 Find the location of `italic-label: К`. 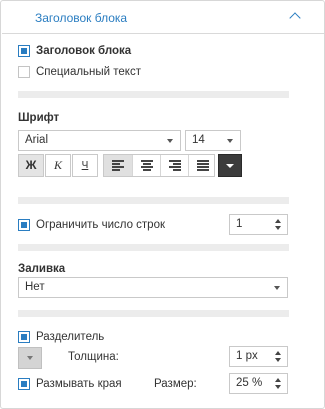

italic-label: К is located at coordinates (58, 165).